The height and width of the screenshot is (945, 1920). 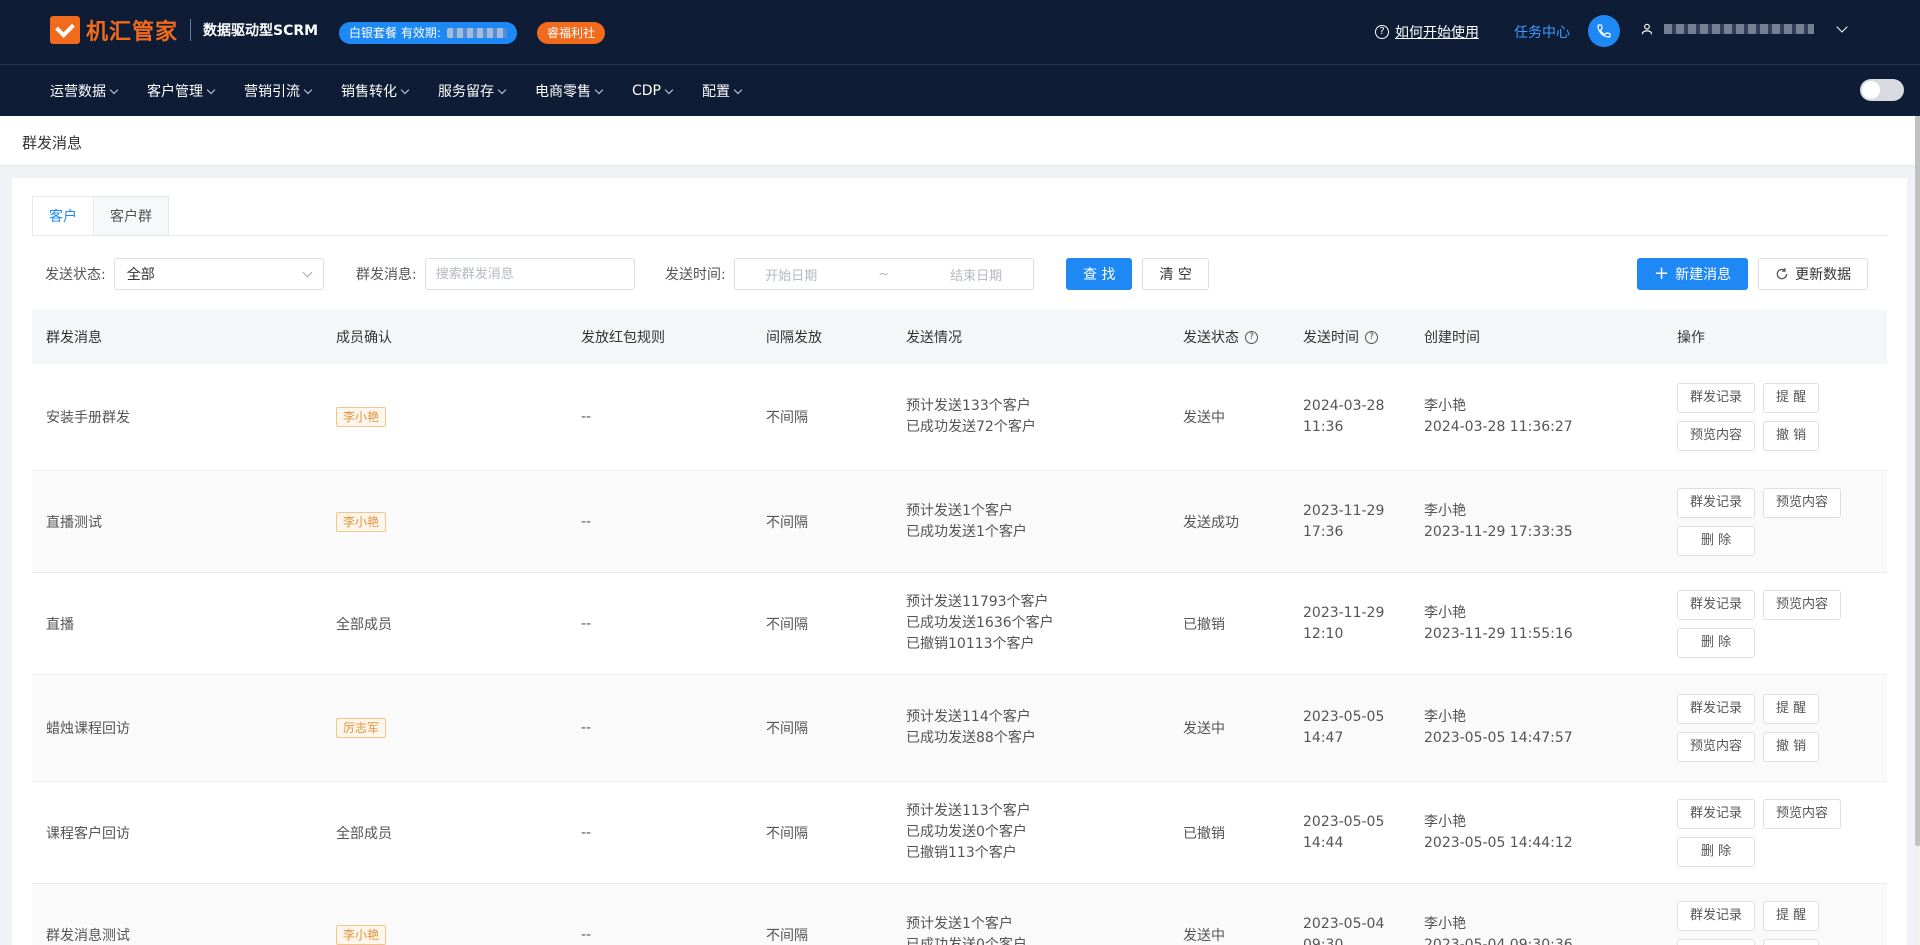 What do you see at coordinates (1917, 481) in the screenshot?
I see `scroll-thumb` at bounding box center [1917, 481].